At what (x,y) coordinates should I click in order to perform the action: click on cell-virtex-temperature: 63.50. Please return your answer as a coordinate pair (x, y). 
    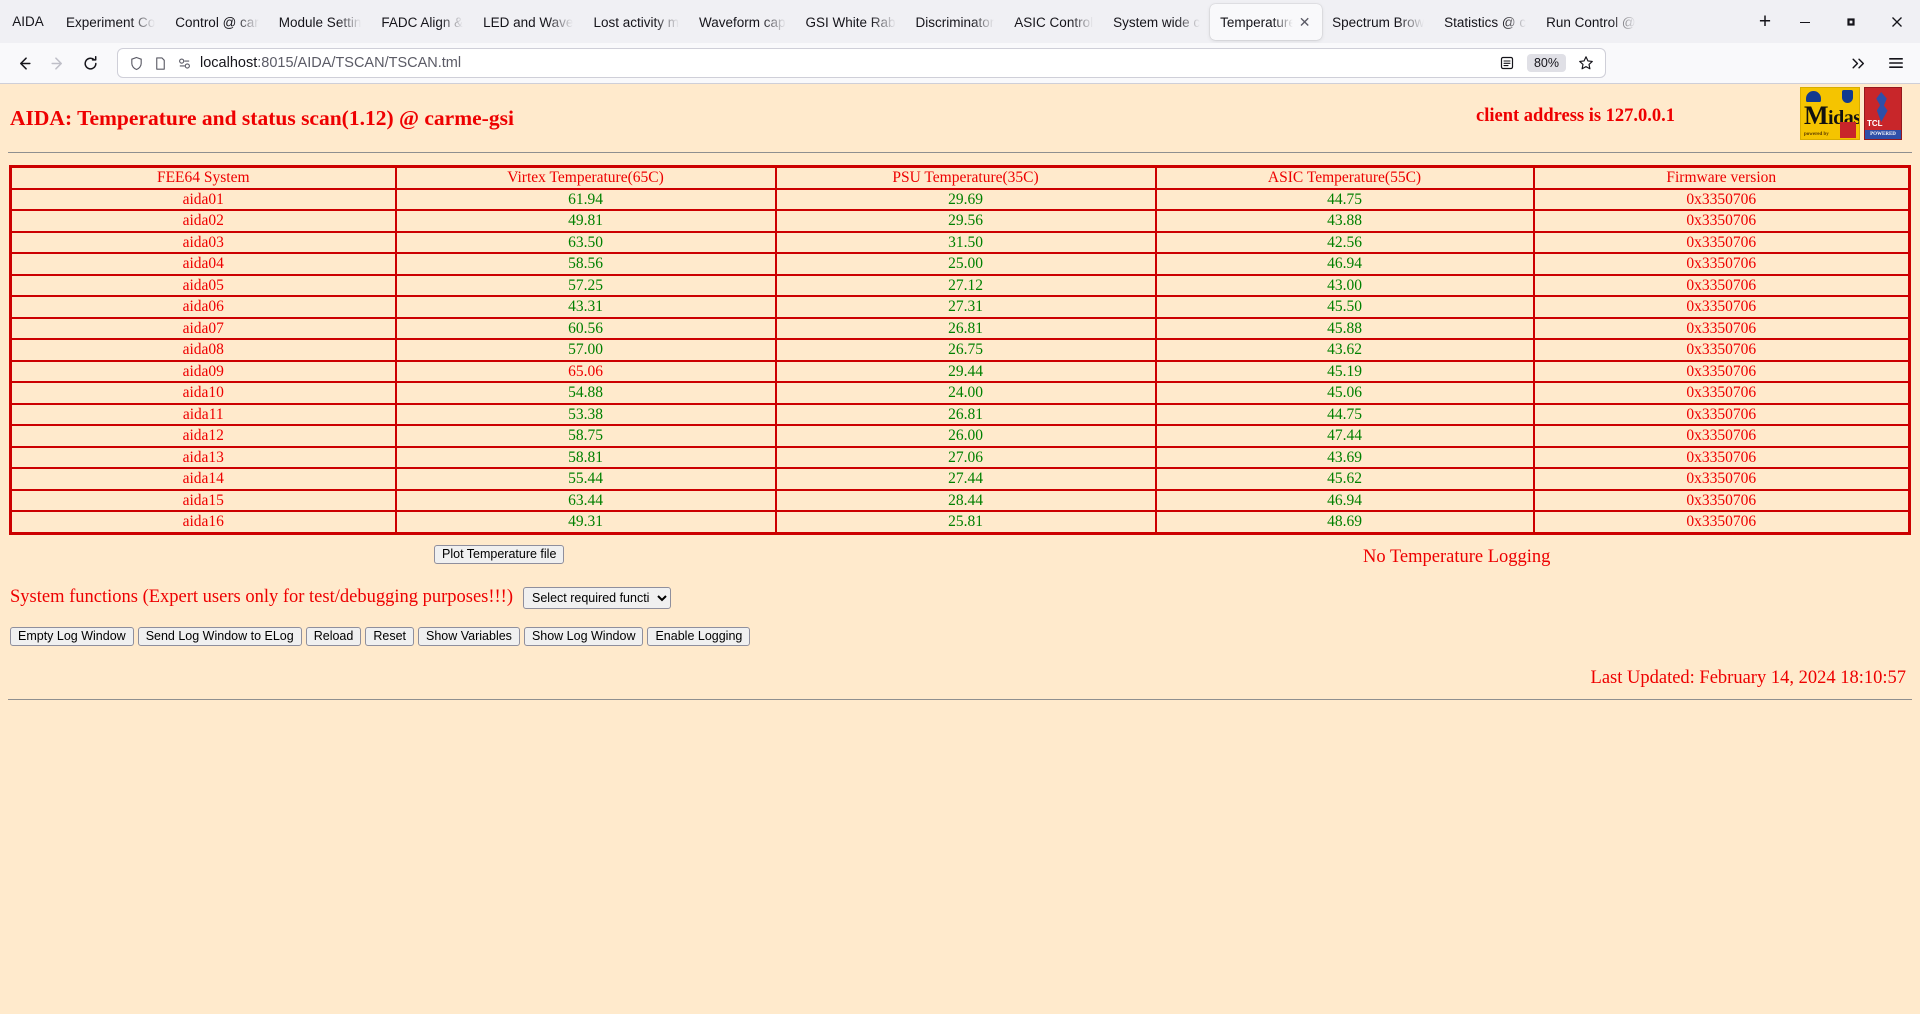
    Looking at the image, I should click on (585, 242).